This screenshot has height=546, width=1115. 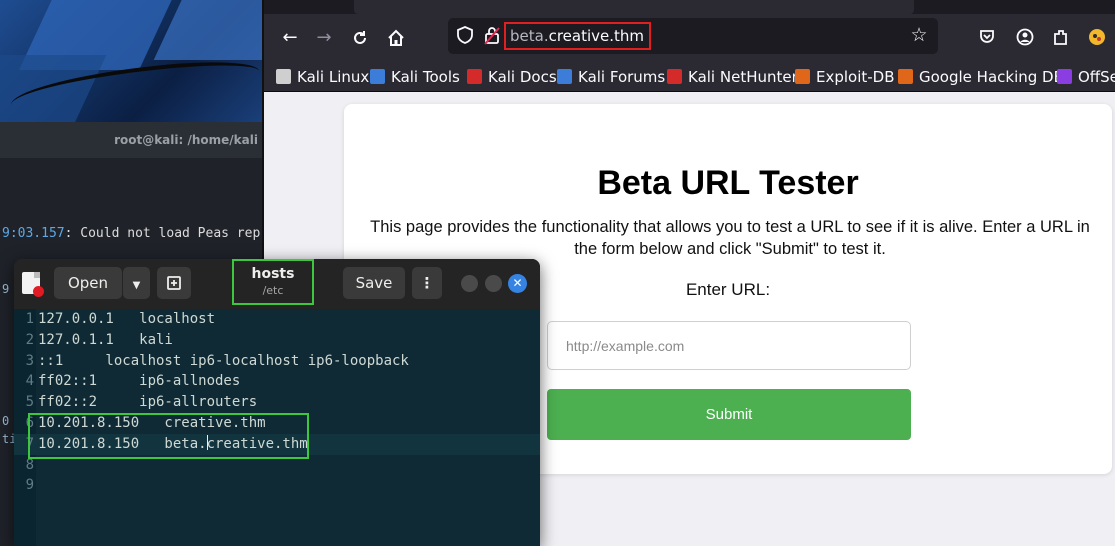 What do you see at coordinates (674, 76) in the screenshot?
I see `nethunter-icon` at bounding box center [674, 76].